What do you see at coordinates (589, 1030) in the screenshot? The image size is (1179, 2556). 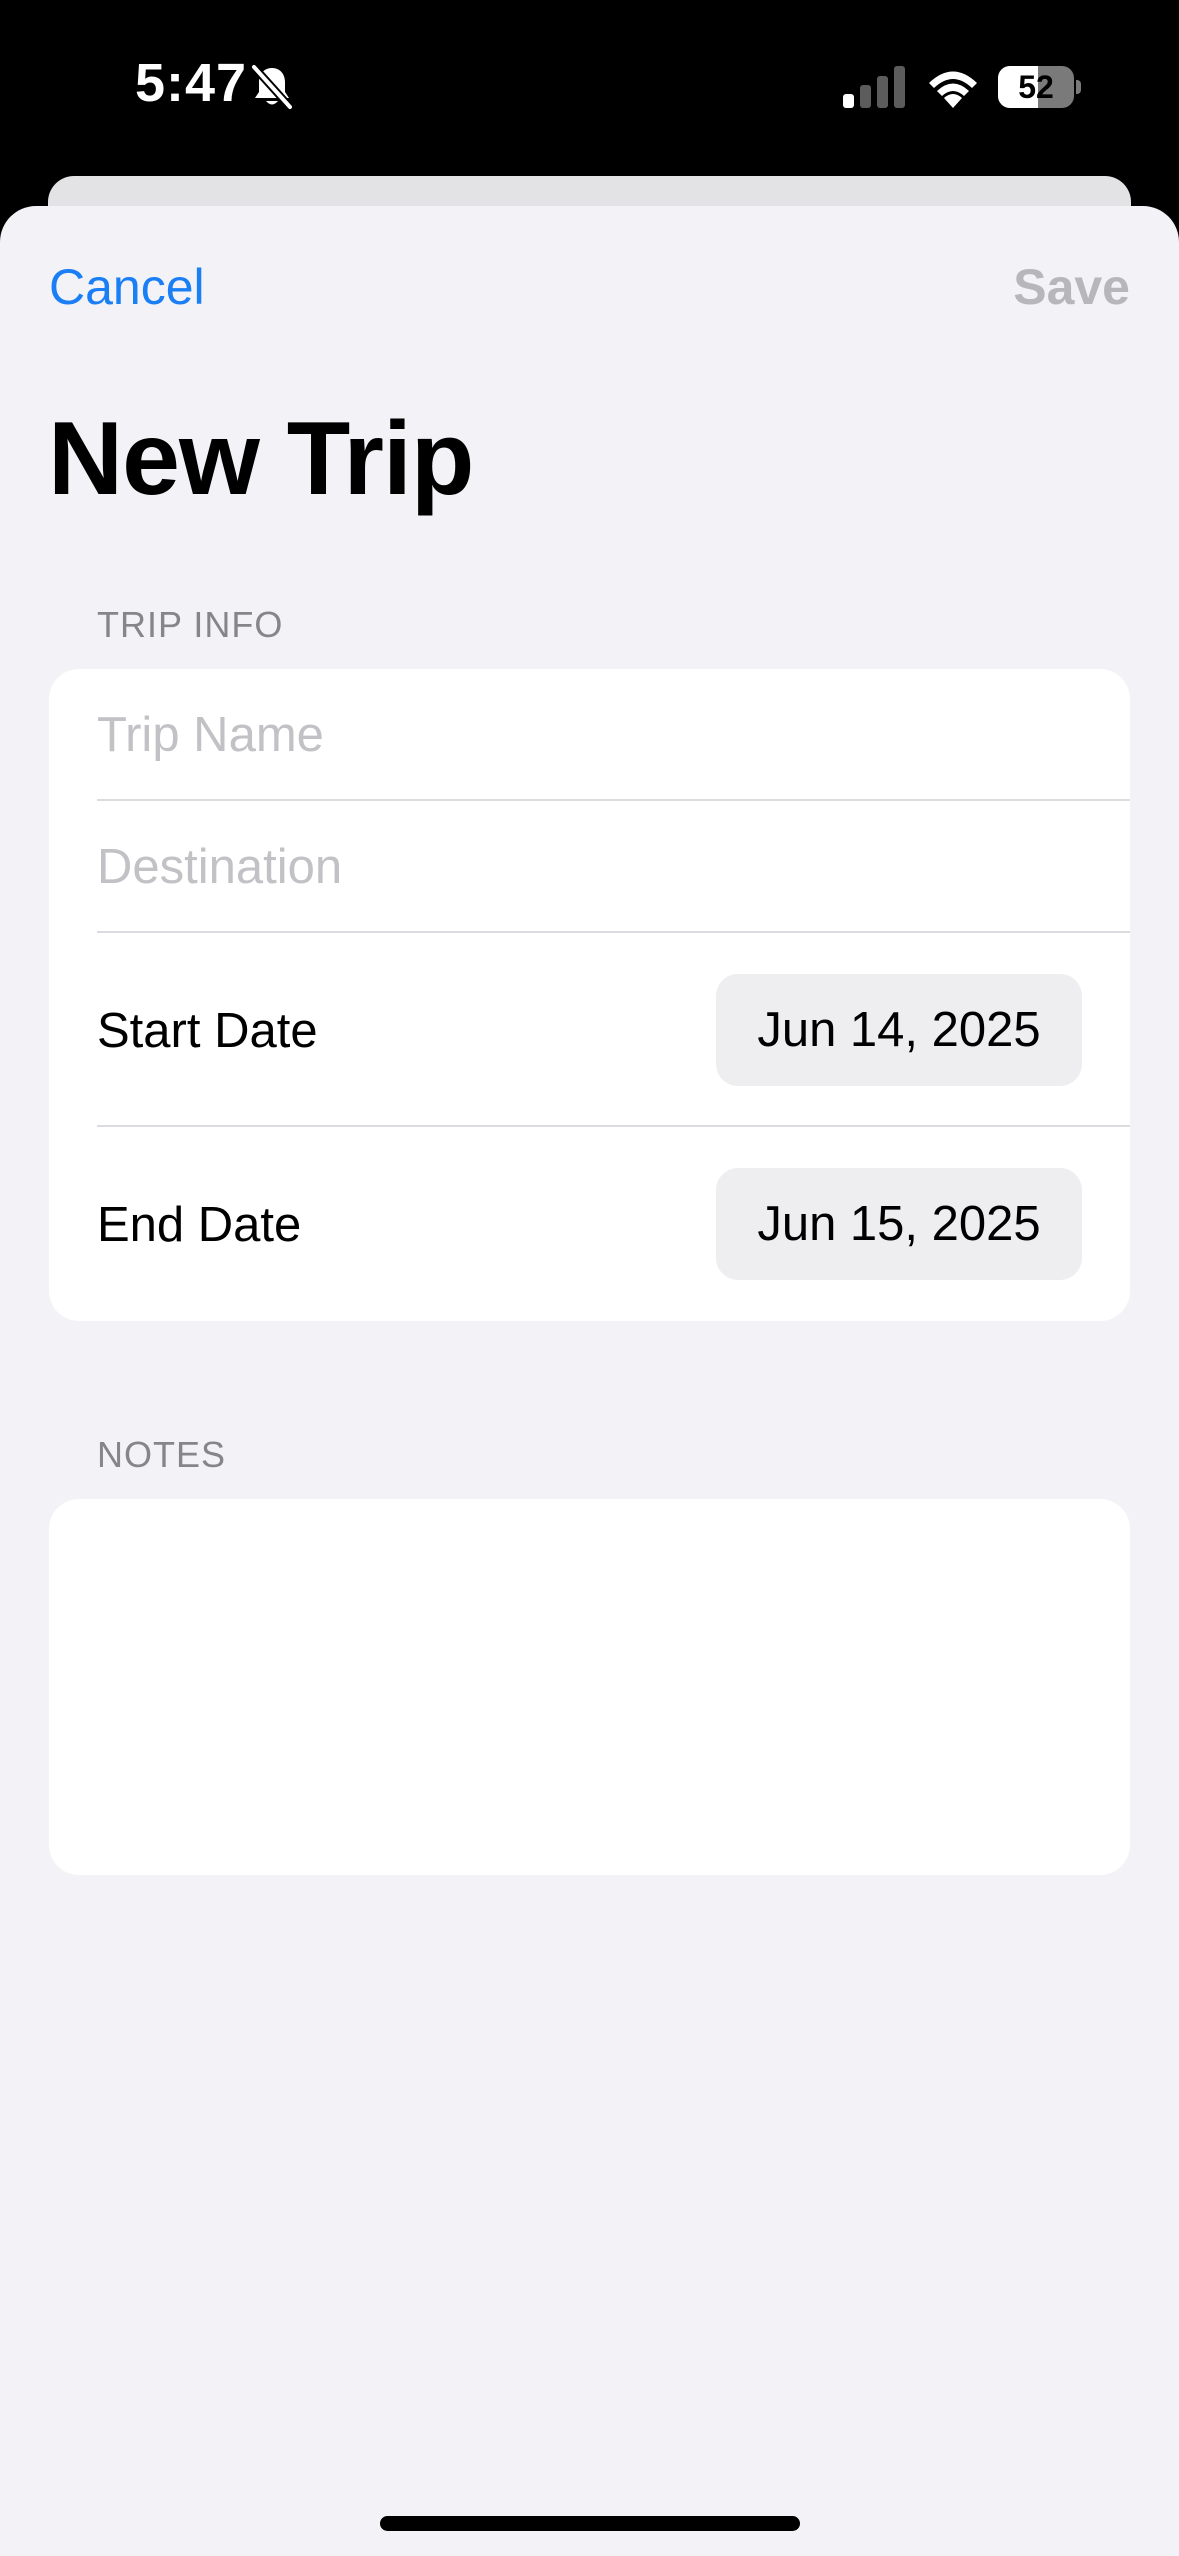 I see `start-date-row: Start Date Jun 14, 2025` at bounding box center [589, 1030].